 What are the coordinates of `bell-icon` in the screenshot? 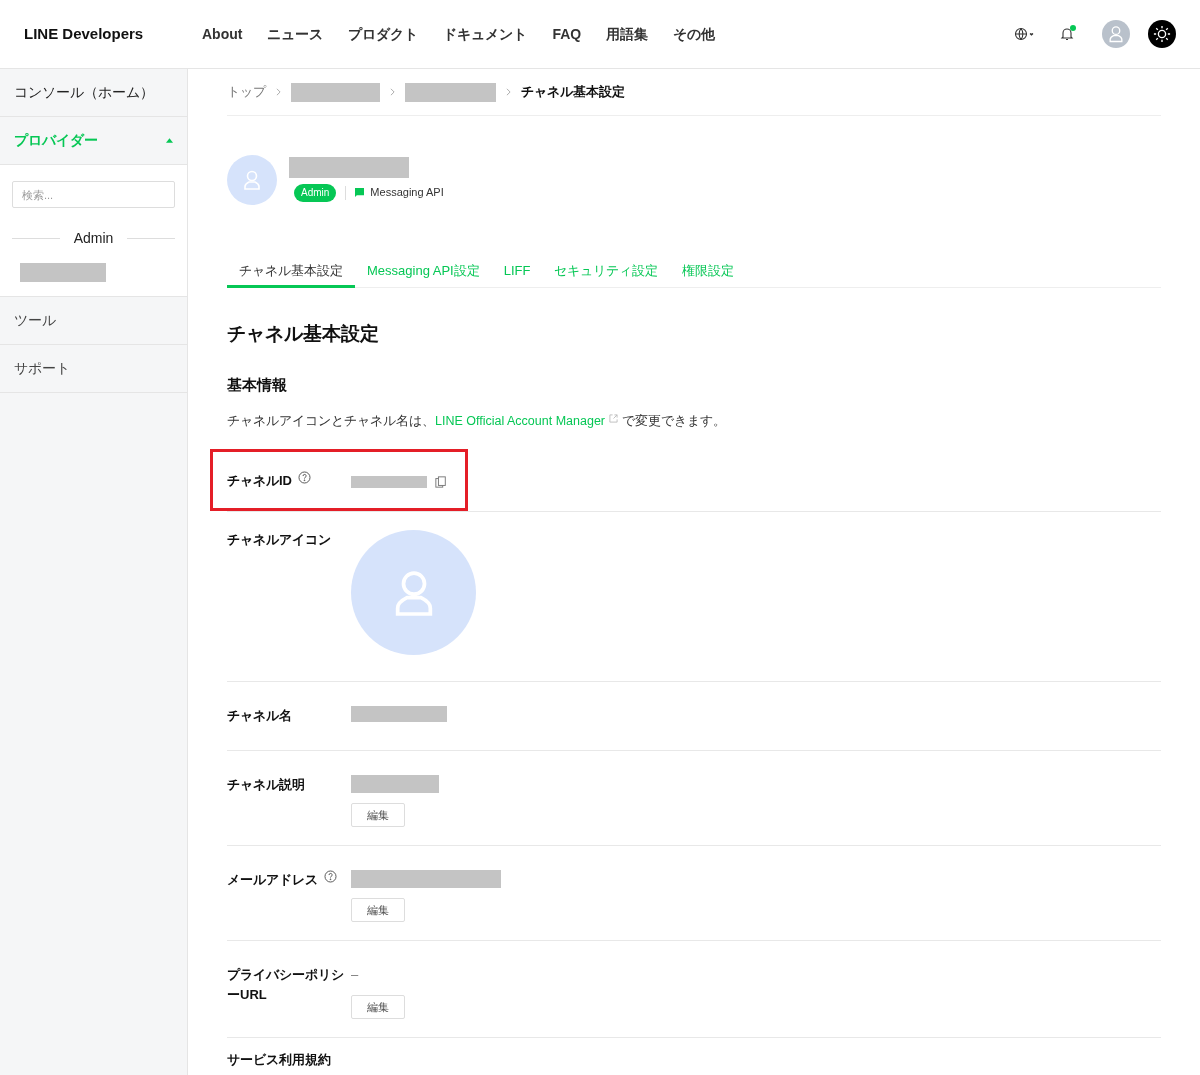 It's located at (1067, 34).